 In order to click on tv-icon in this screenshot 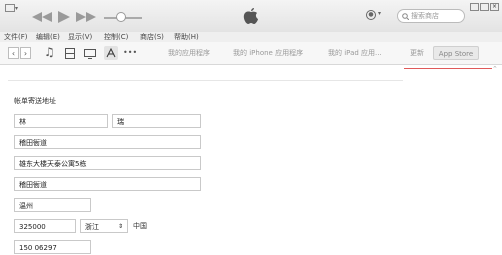, I will do `click(90, 54)`.